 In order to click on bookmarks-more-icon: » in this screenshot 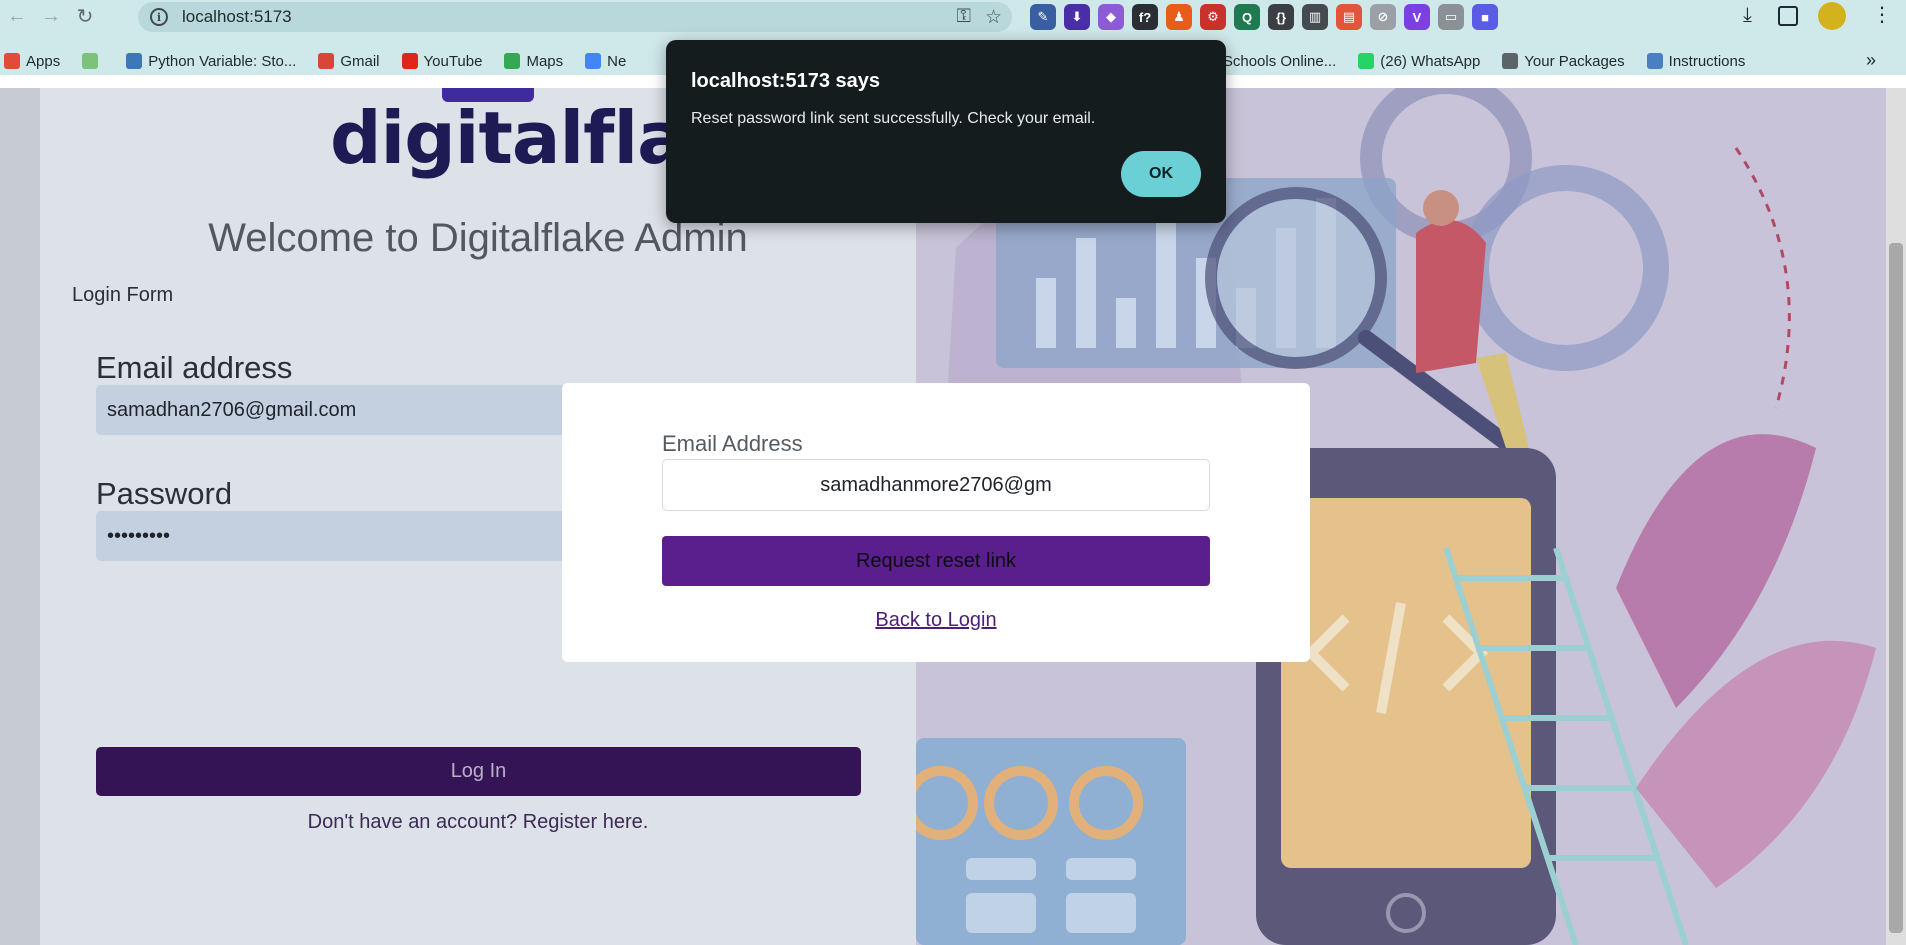, I will do `click(1871, 60)`.